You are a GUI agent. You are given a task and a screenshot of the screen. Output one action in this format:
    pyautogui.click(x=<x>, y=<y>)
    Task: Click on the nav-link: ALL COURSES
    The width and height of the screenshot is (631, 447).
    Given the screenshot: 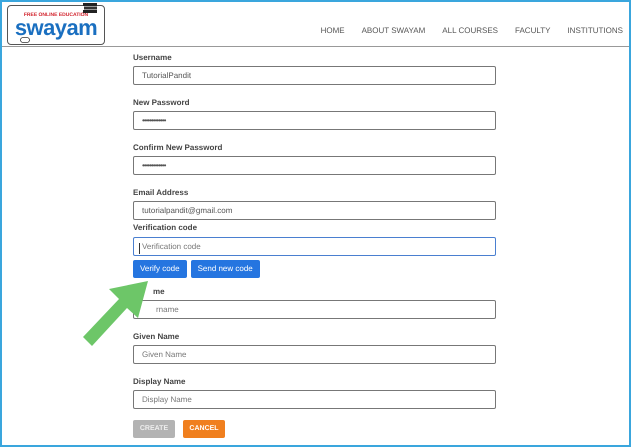 What is the action you would take?
    pyautogui.click(x=470, y=31)
    